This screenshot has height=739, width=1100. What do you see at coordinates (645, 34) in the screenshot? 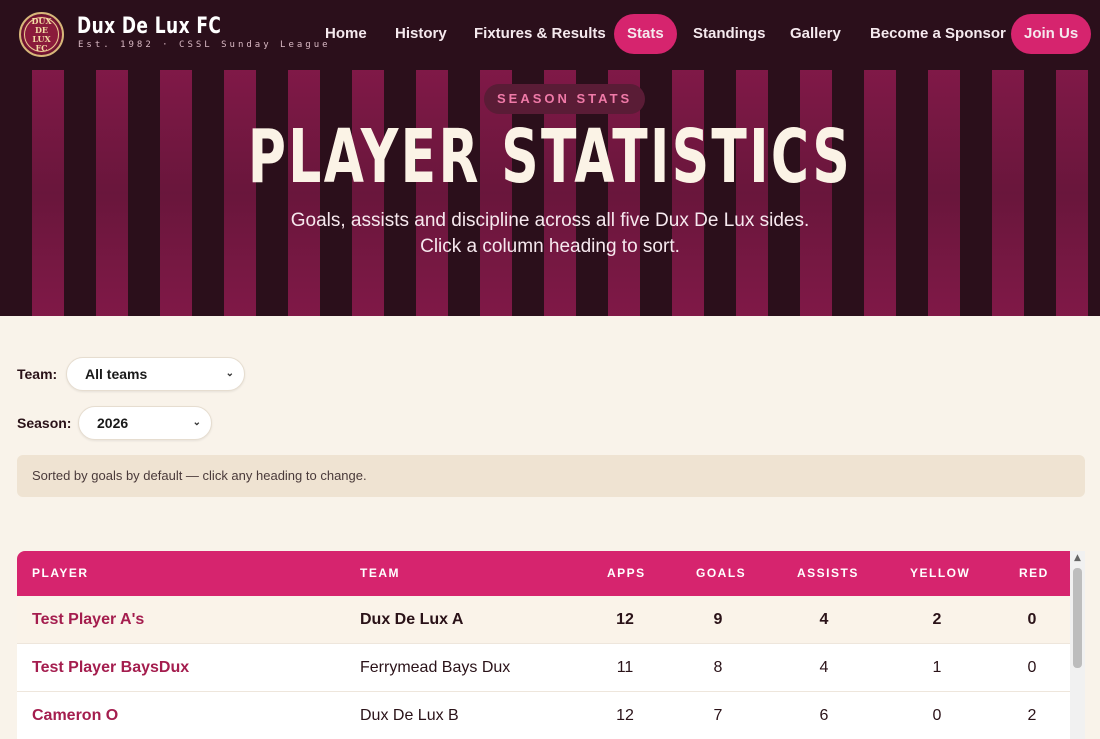
I see `nav-stats: Stats` at bounding box center [645, 34].